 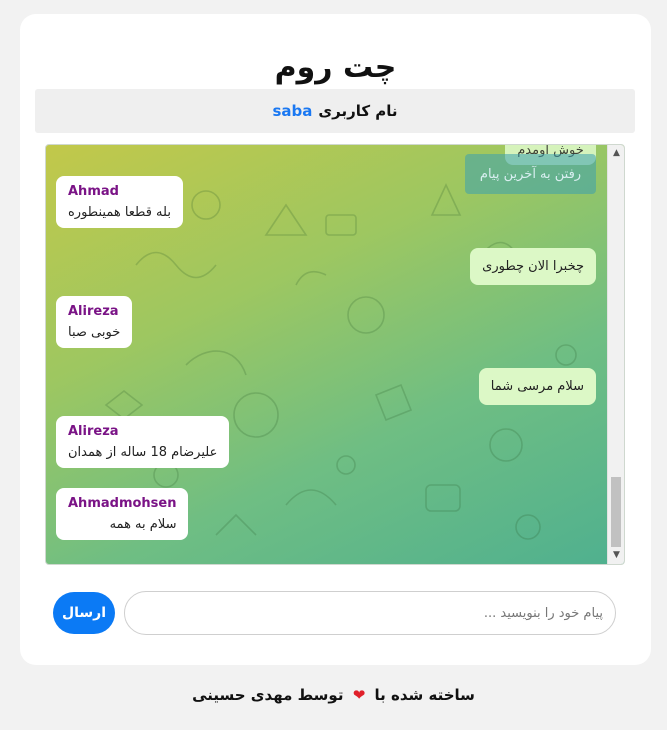 I want to click on message-bubble: Ahmadmohsen سلام به همه, so click(x=122, y=514).